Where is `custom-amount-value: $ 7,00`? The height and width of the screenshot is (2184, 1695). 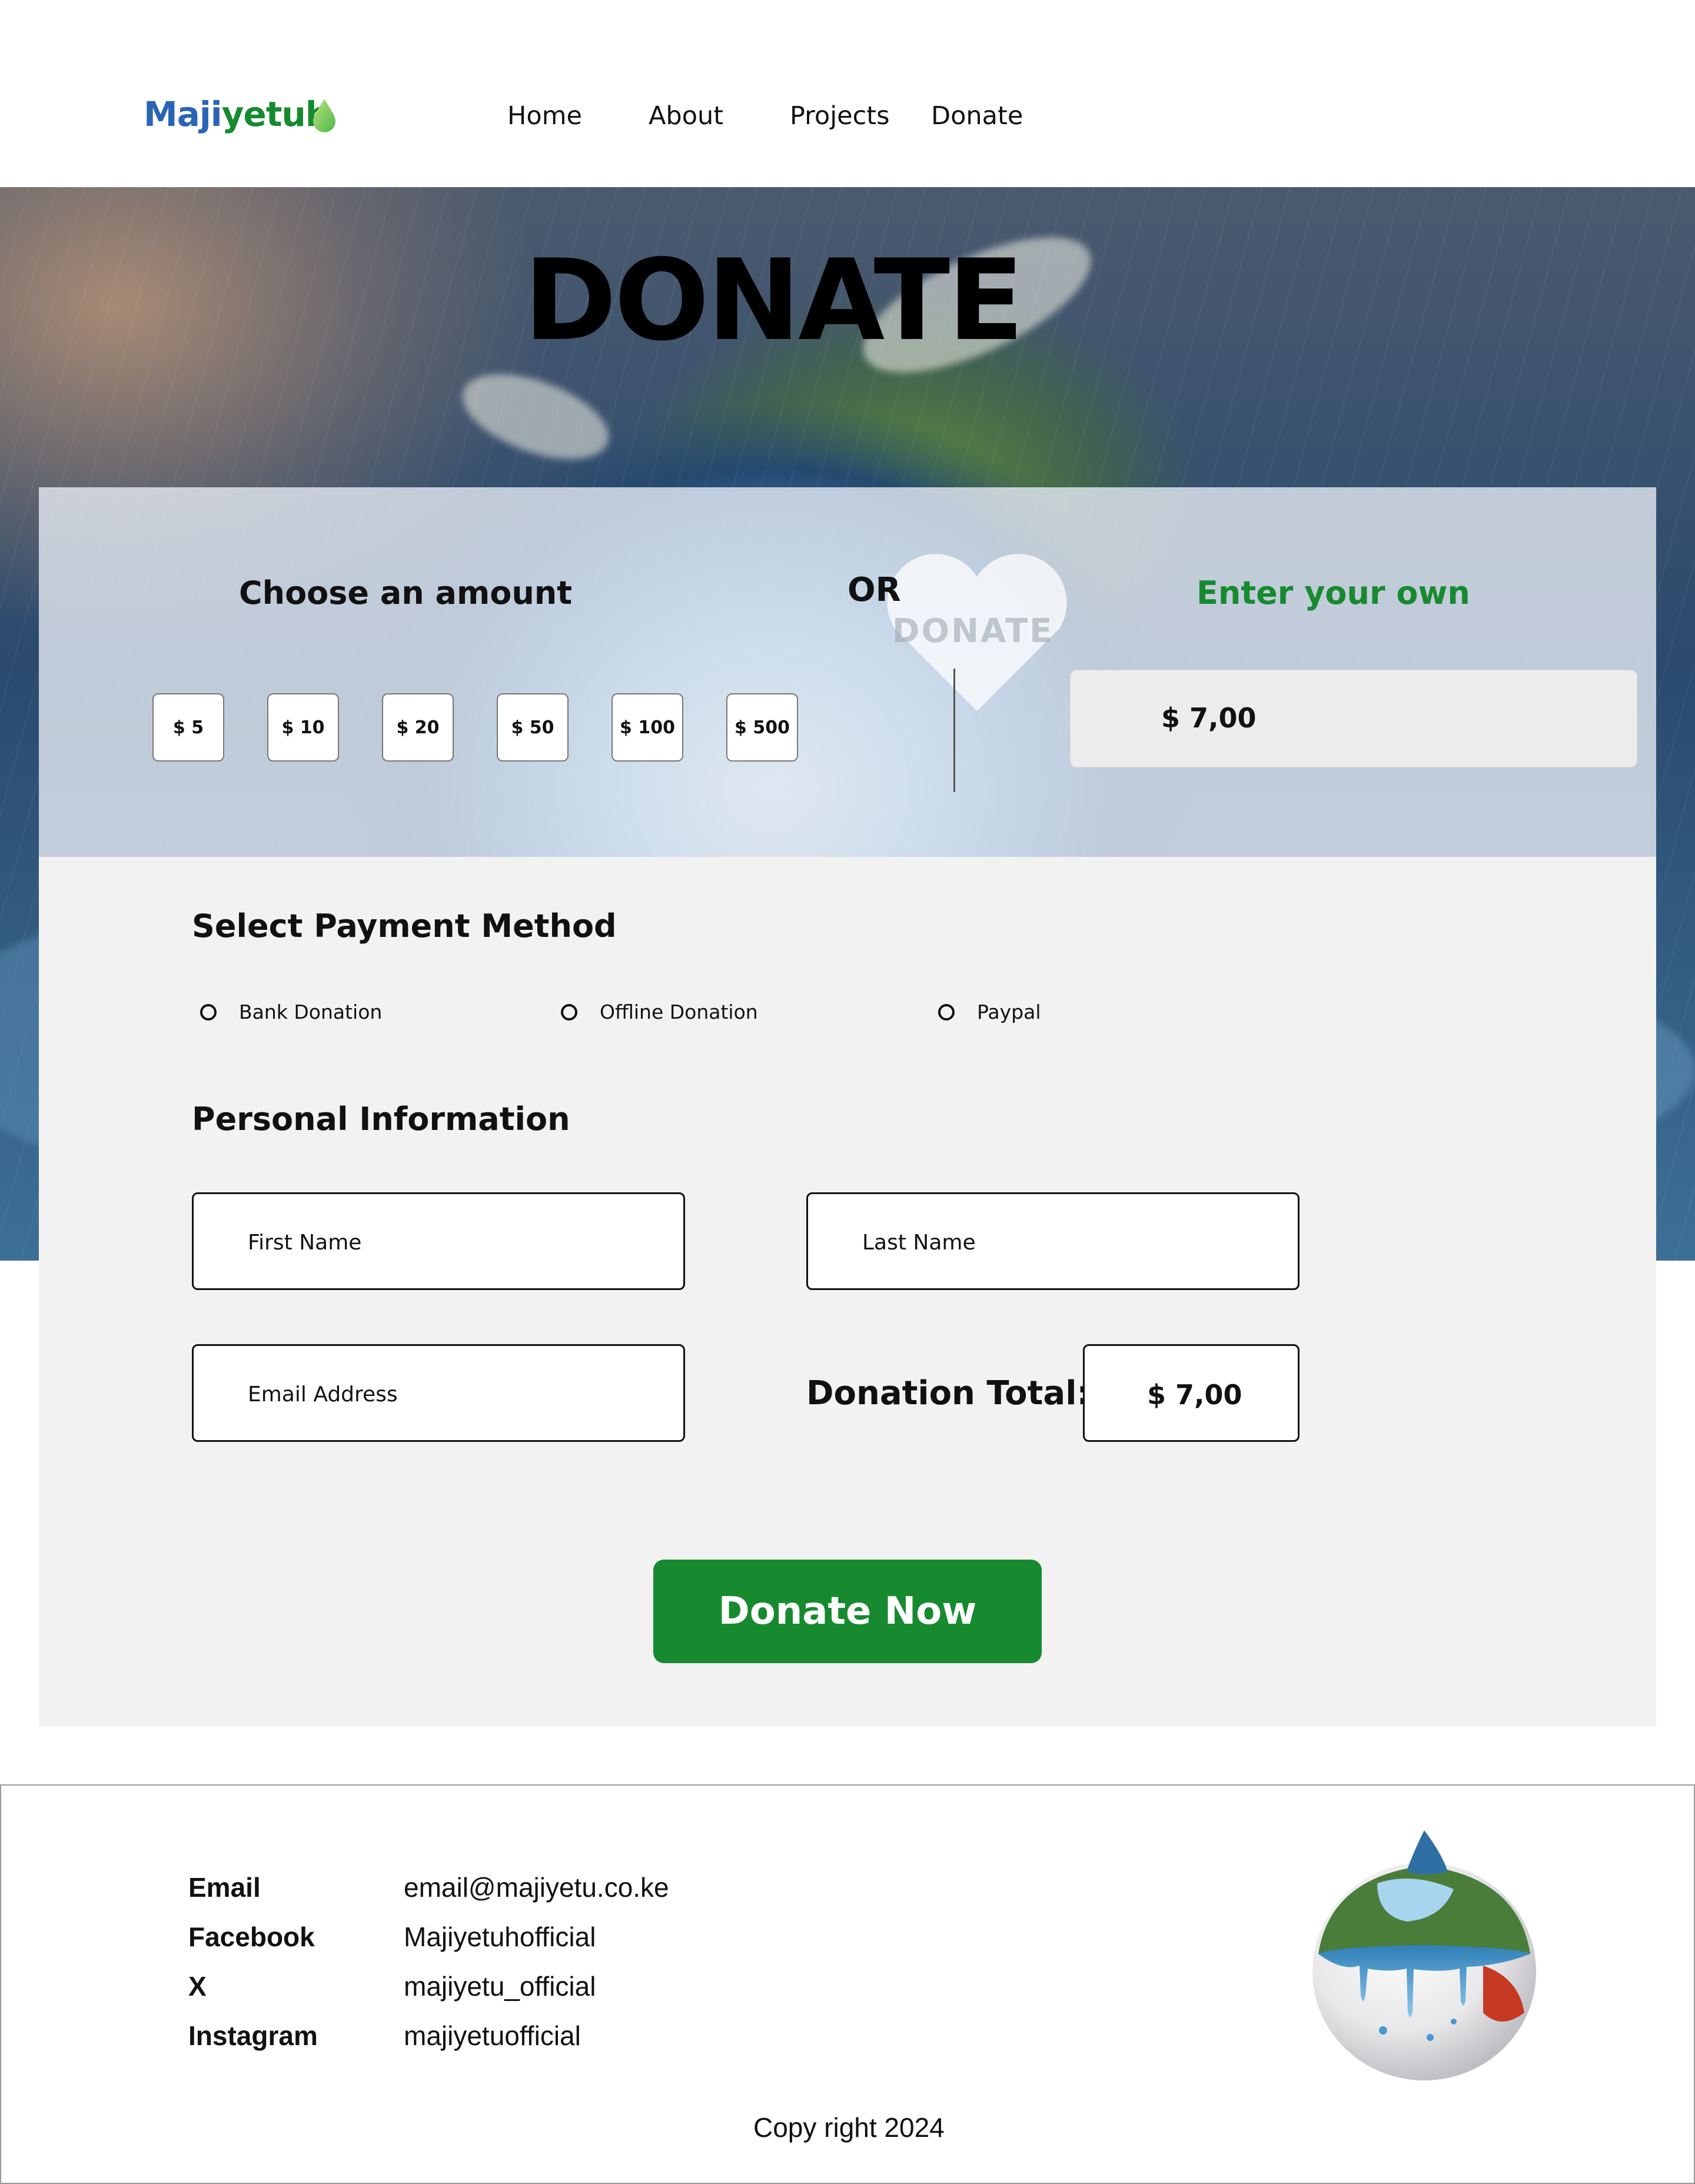
custom-amount-value: $ 7,00 is located at coordinates (1209, 718).